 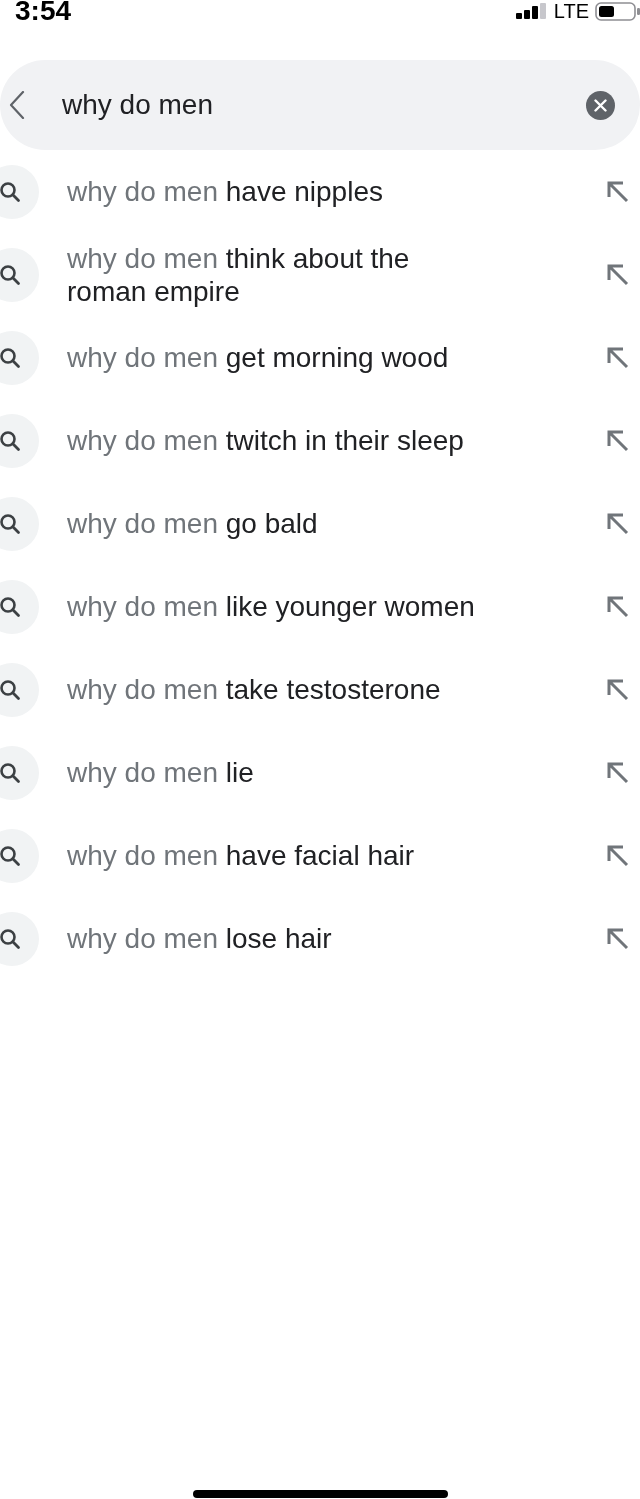 I want to click on battery-icon, so click(x=617, y=11).